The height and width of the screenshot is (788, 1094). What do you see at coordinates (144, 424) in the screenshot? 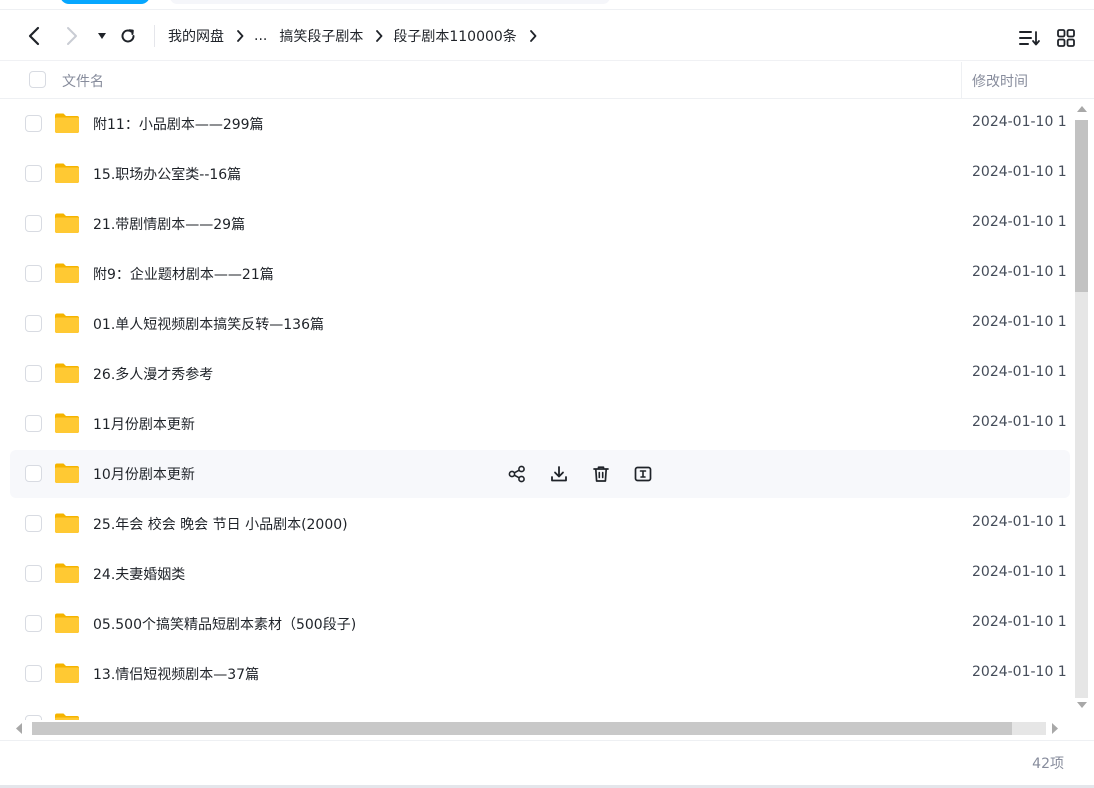
I see `file-name: 11月份剧本更新` at bounding box center [144, 424].